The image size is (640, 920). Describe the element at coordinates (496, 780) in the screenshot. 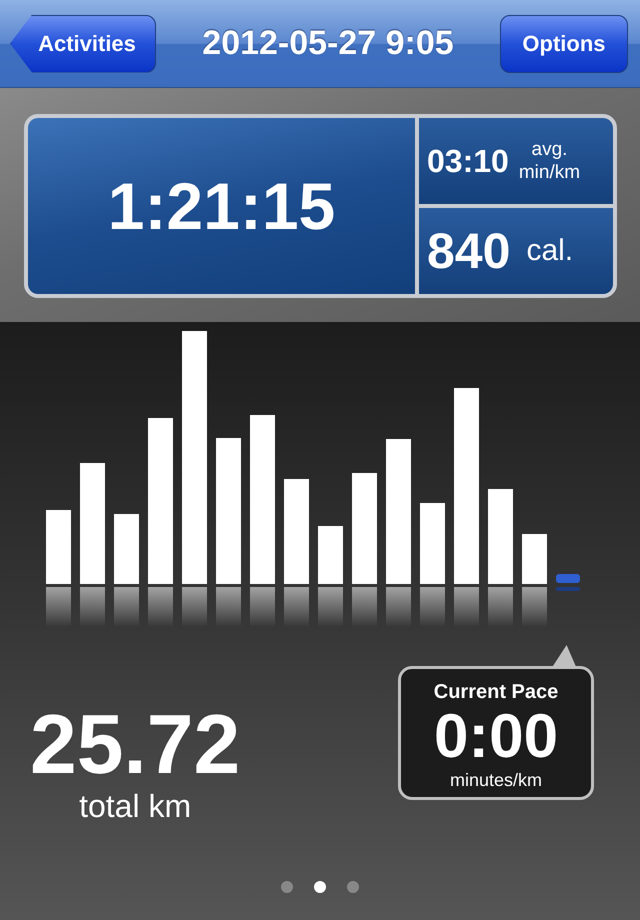

I see `current-pace-unit: minutes/km` at that location.